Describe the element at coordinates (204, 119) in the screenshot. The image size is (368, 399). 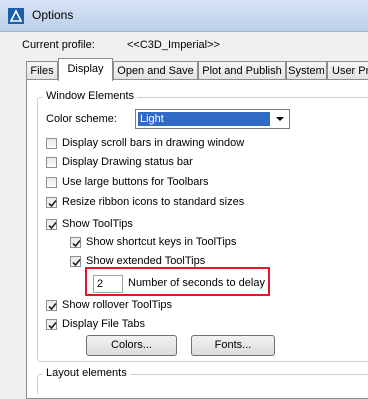
I see `color-scheme-value: Light` at that location.